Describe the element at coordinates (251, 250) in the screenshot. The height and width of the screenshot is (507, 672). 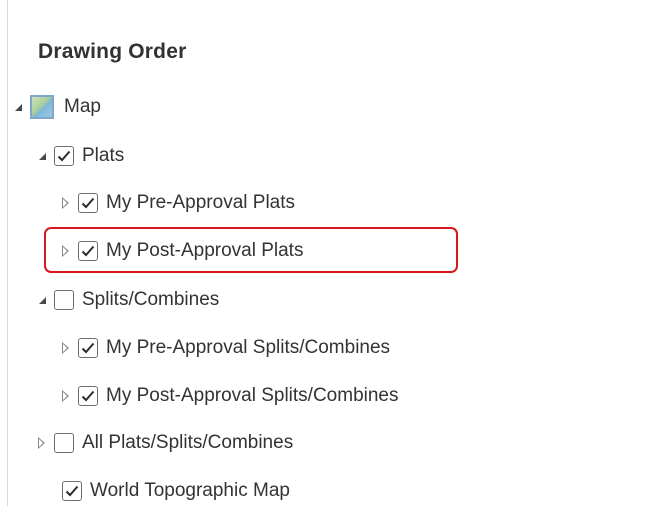
I see `highlight-box` at that location.